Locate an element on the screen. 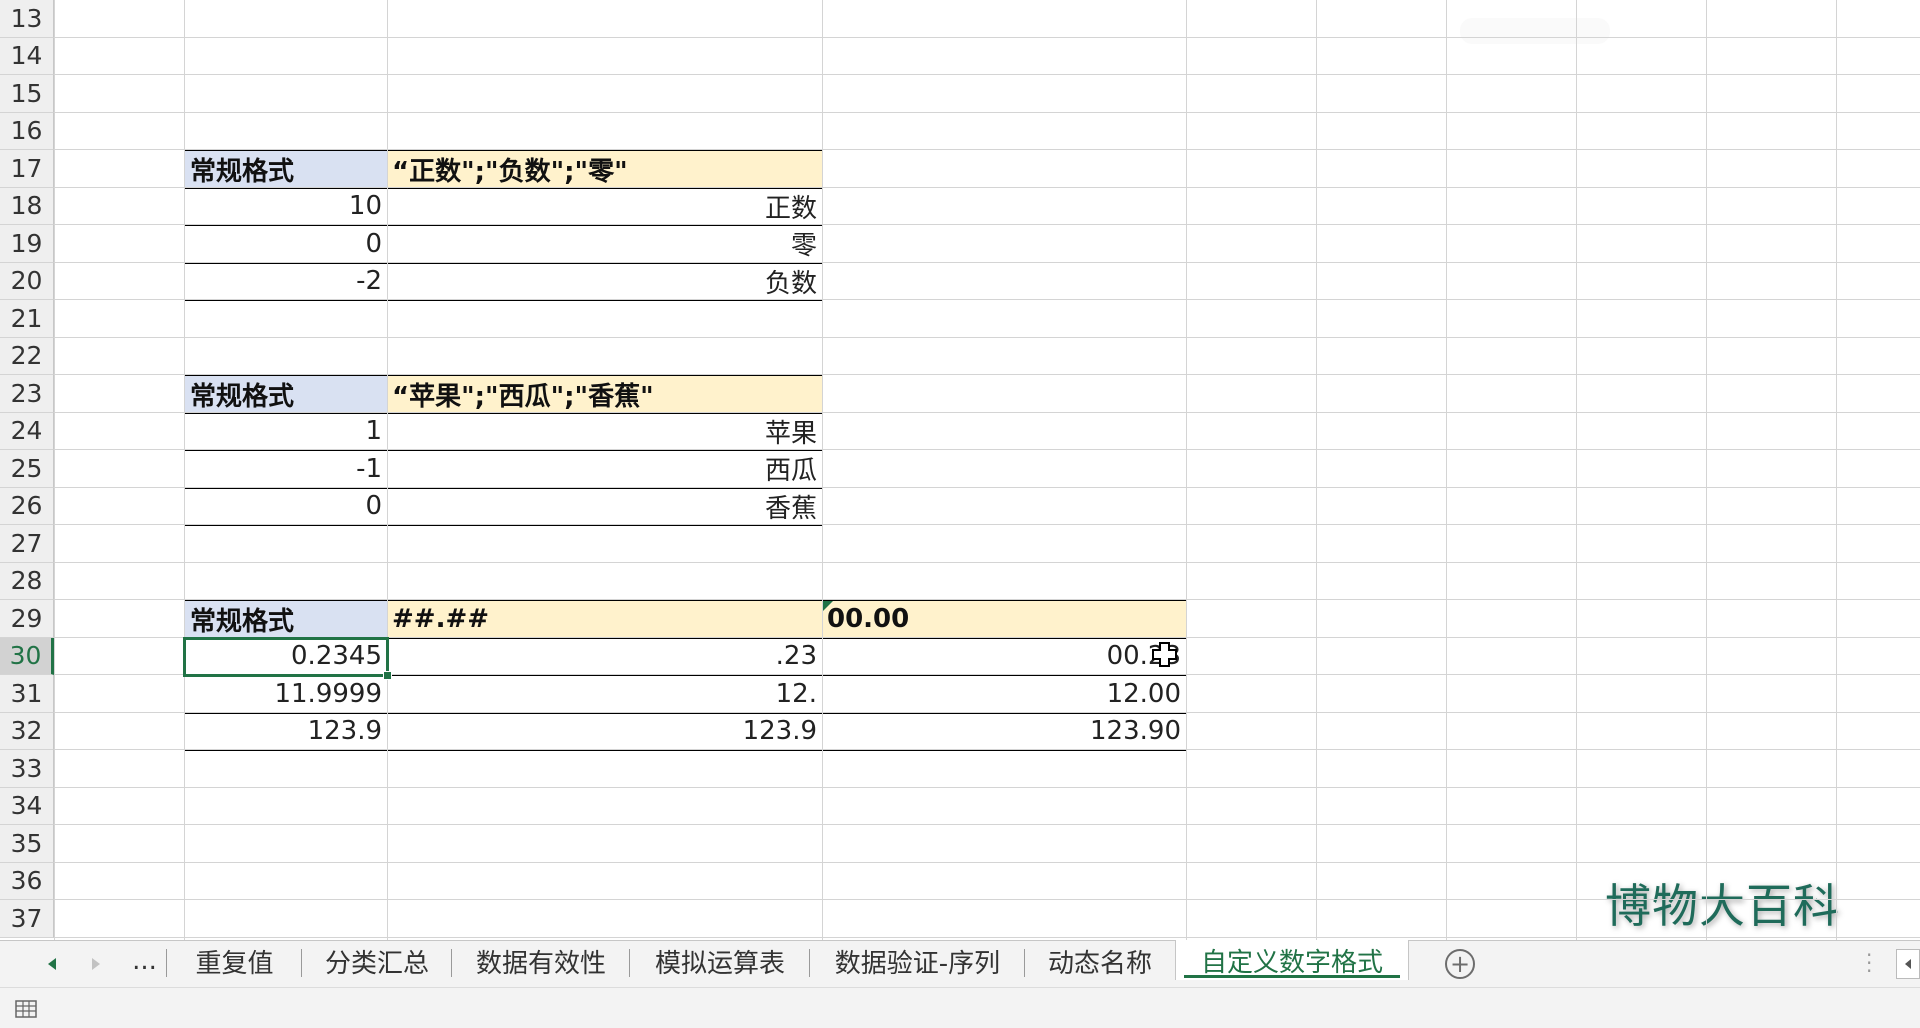 This screenshot has height=1028, width=1920. row-header-31: 31 is located at coordinates (27, 694).